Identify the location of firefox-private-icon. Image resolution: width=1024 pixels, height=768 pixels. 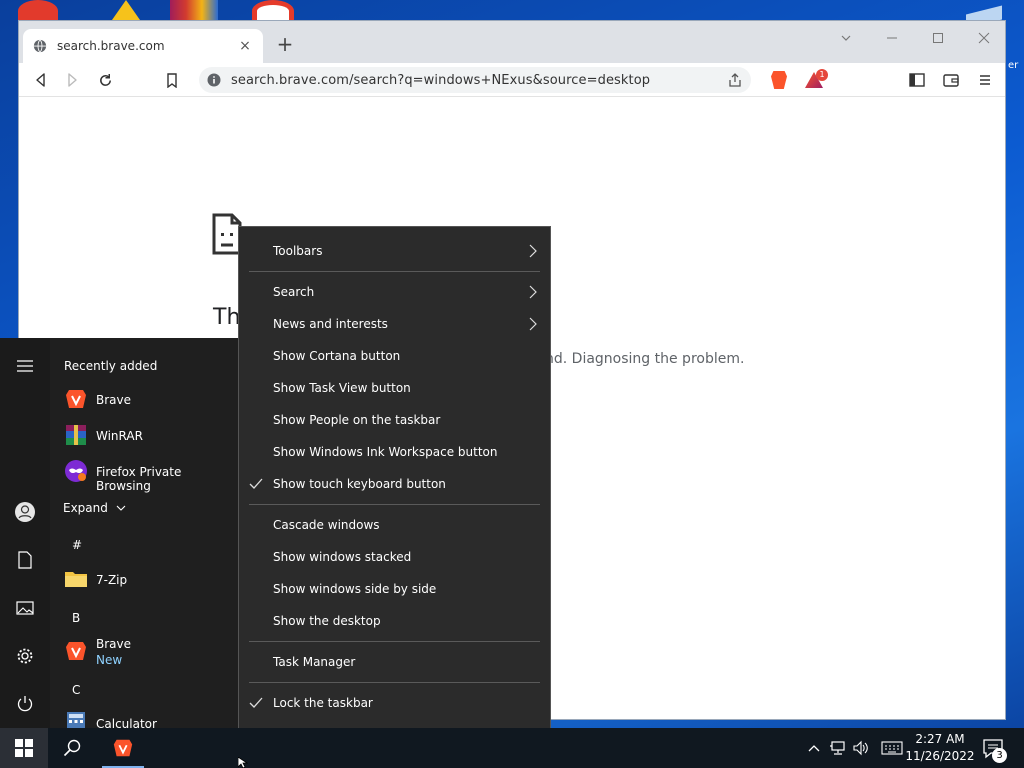
(76, 471).